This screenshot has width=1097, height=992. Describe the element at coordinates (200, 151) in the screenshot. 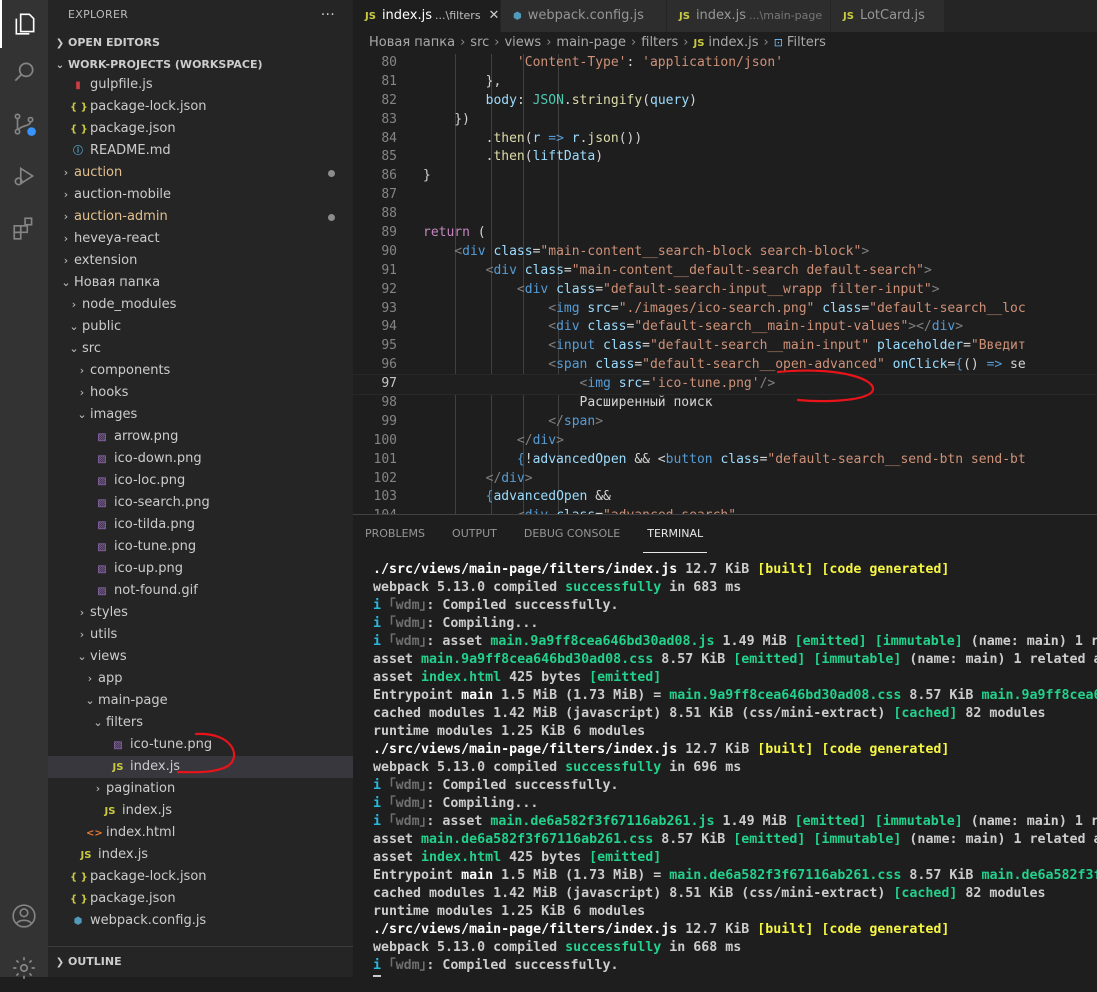

I see `tree-file: ⓘ README.md` at that location.